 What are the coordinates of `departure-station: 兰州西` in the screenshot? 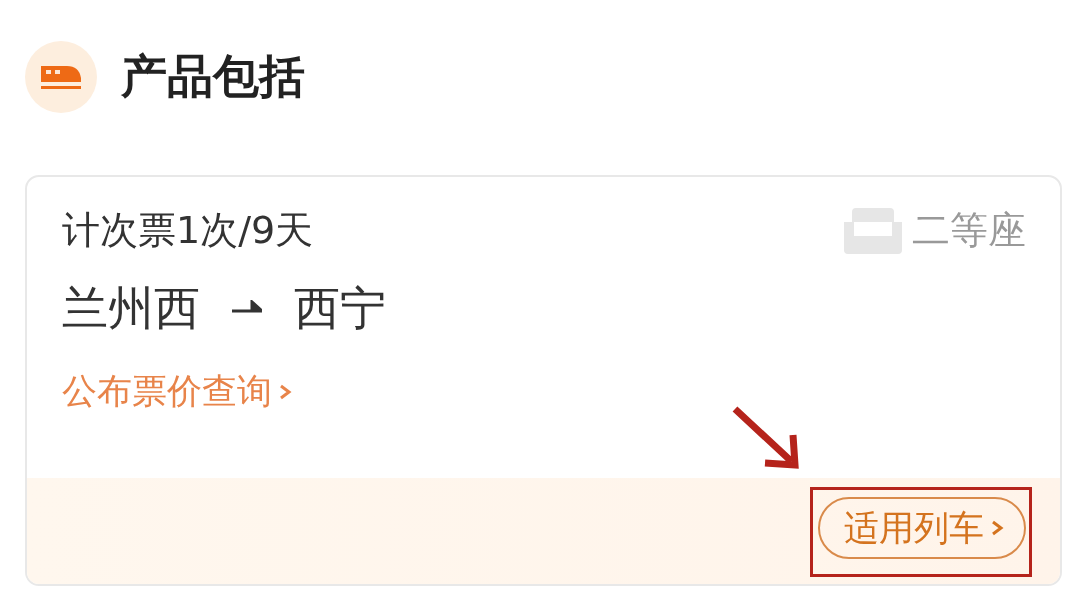 It's located at (131, 308).